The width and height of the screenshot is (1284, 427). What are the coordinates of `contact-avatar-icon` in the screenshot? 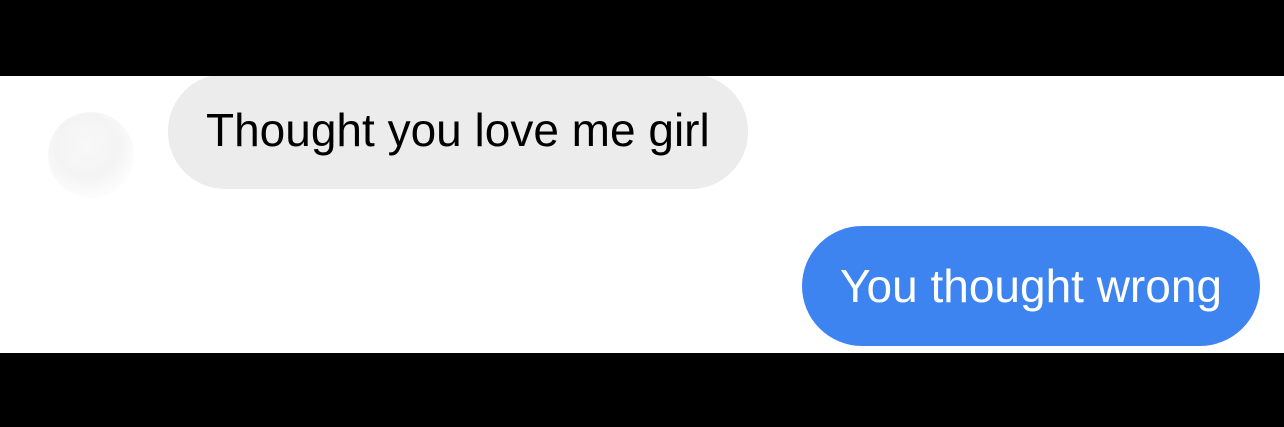 It's located at (91, 155).